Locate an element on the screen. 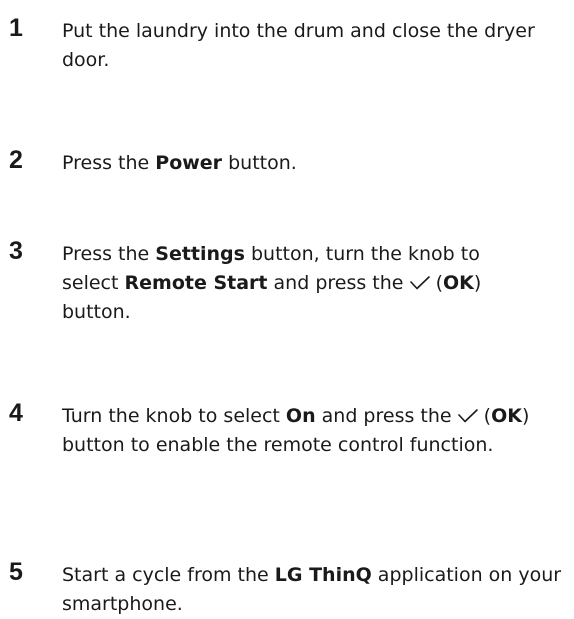 The height and width of the screenshot is (619, 574). step-number: 1 is located at coordinates (16, 28).